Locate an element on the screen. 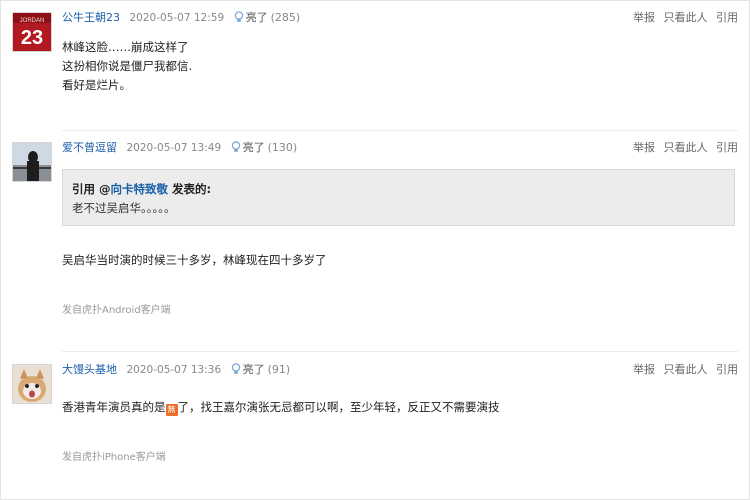 The image size is (750, 500). post-line: 吴启华当时演的时候三十多岁，林峰现在四十多岁了 is located at coordinates (194, 260).